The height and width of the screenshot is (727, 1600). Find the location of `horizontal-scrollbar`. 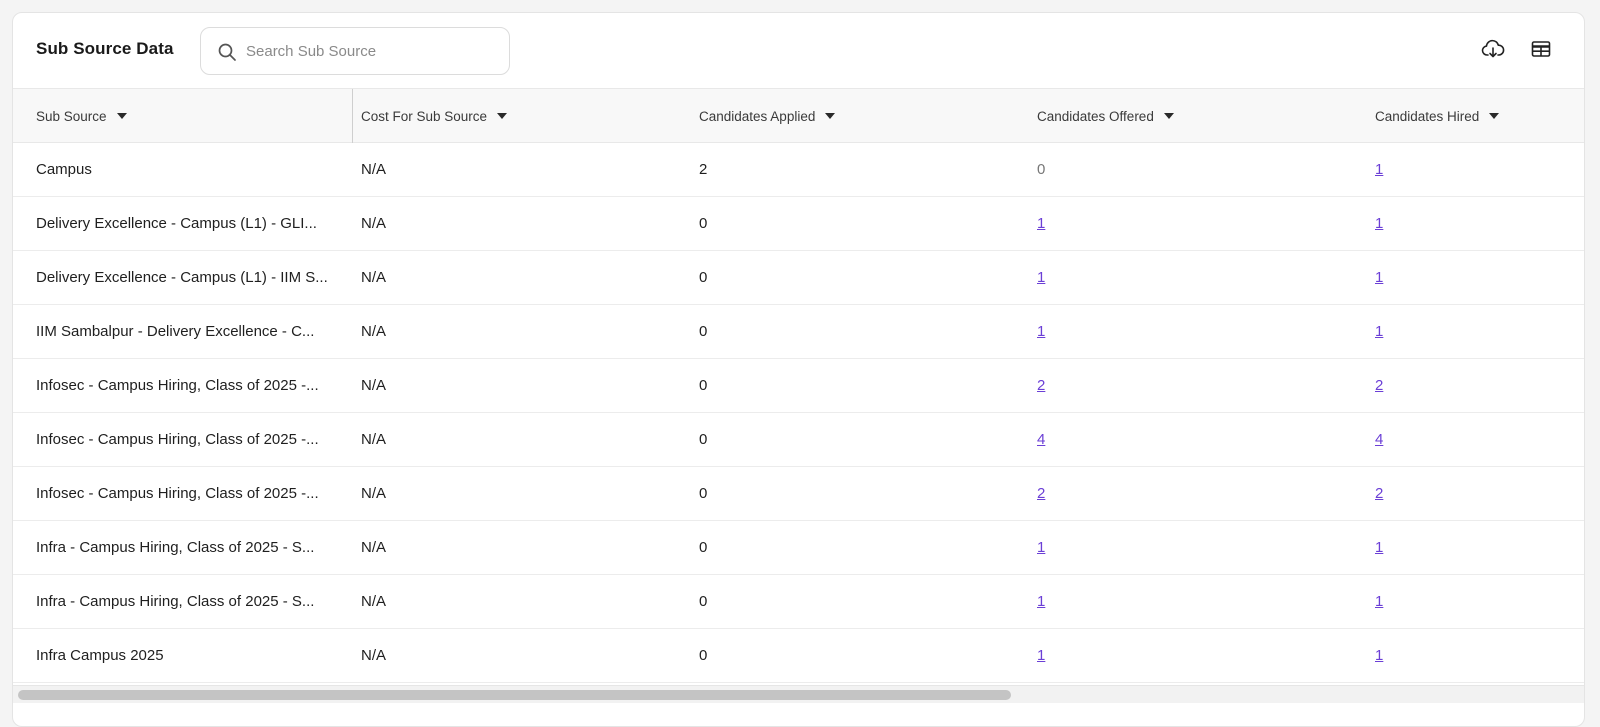

horizontal-scrollbar is located at coordinates (798, 694).